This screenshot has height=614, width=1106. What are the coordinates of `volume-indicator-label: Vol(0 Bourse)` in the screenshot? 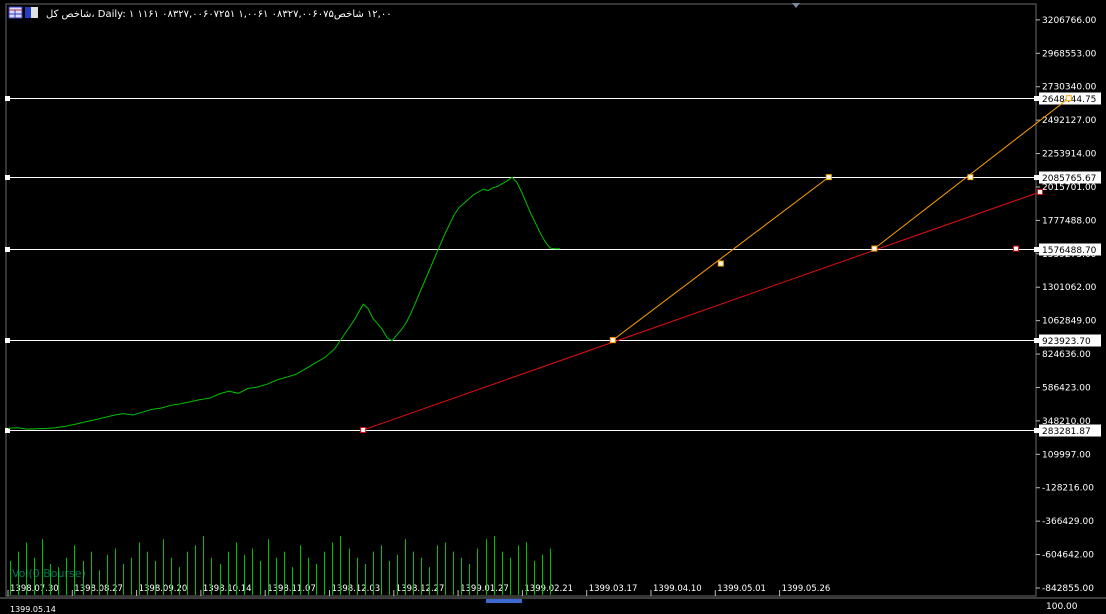 It's located at (49, 573).